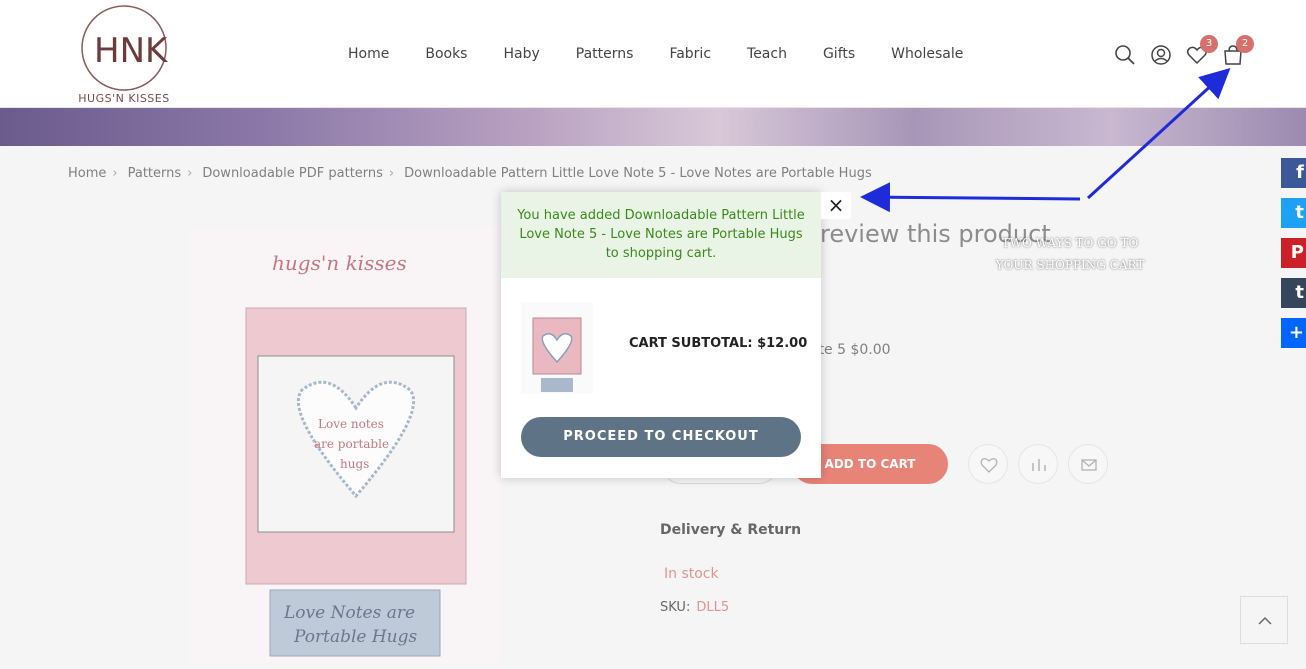 The width and height of the screenshot is (1306, 669). What do you see at coordinates (767, 54) in the screenshot?
I see `nav-teach: Teach` at bounding box center [767, 54].